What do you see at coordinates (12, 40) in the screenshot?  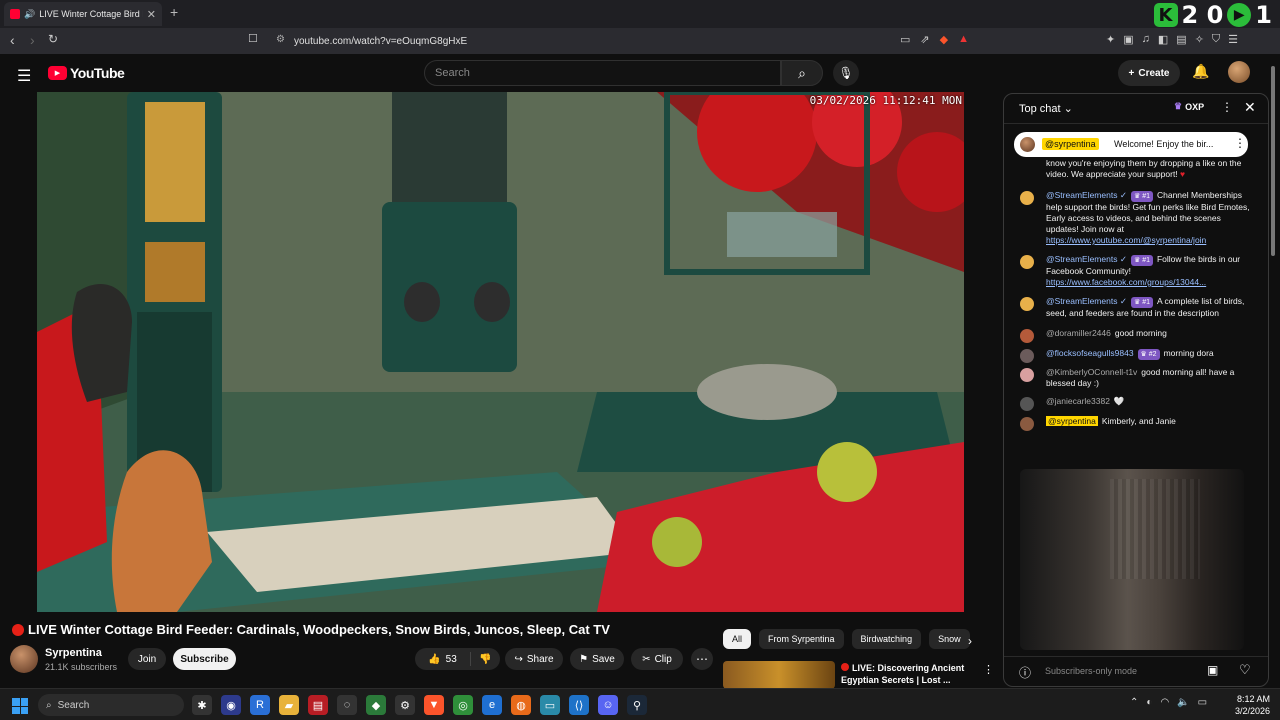 I see `back-icon: ‹` at bounding box center [12, 40].